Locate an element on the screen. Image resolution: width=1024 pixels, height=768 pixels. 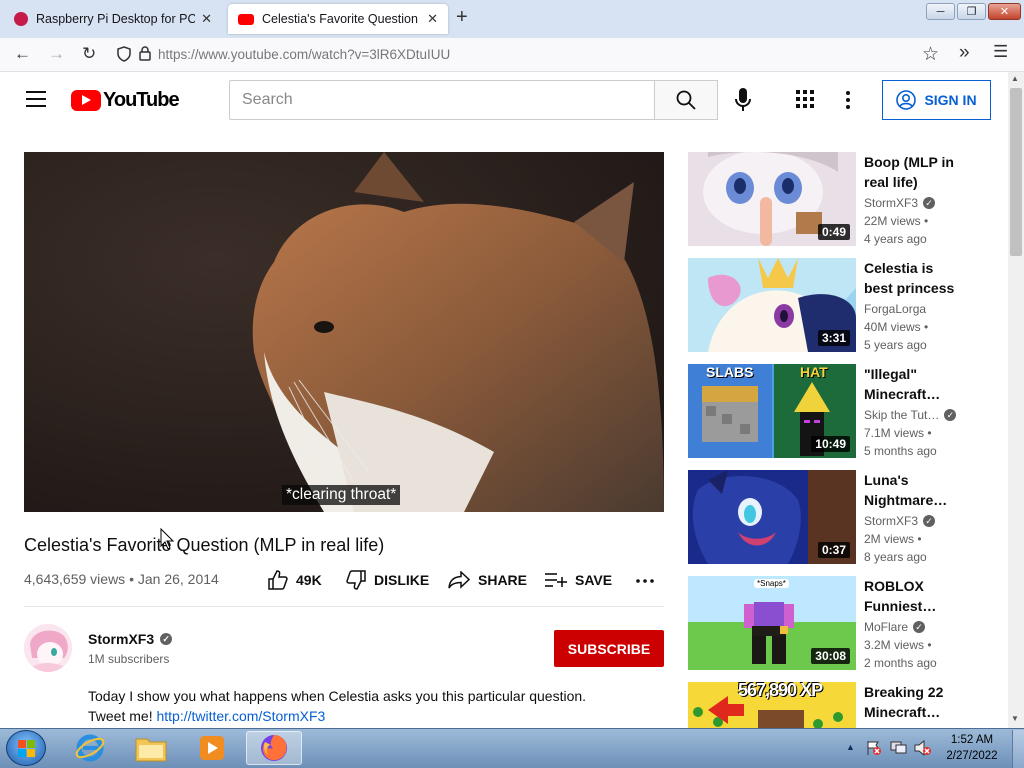
internet-explorer-icon is located at coordinates (90, 748).